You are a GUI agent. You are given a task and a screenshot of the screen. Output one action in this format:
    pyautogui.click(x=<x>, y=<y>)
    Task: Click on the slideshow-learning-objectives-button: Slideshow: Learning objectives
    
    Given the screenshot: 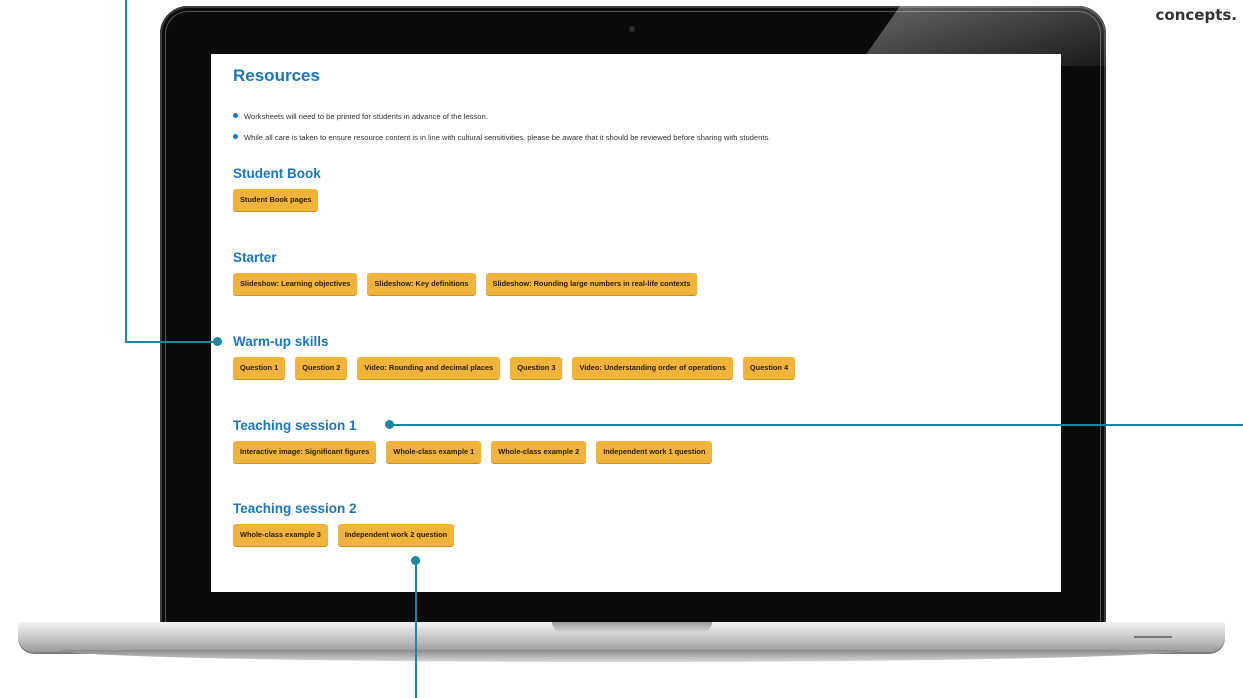 What is the action you would take?
    pyautogui.click(x=295, y=284)
    